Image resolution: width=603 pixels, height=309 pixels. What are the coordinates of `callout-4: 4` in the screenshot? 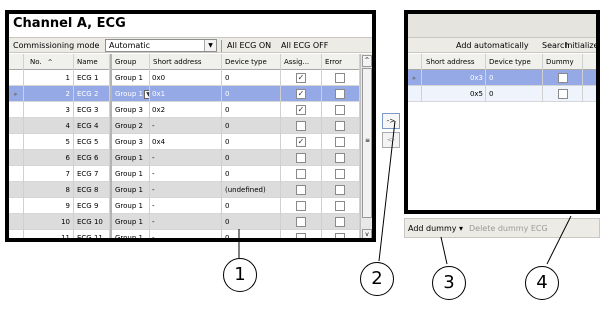 It's located at (542, 283).